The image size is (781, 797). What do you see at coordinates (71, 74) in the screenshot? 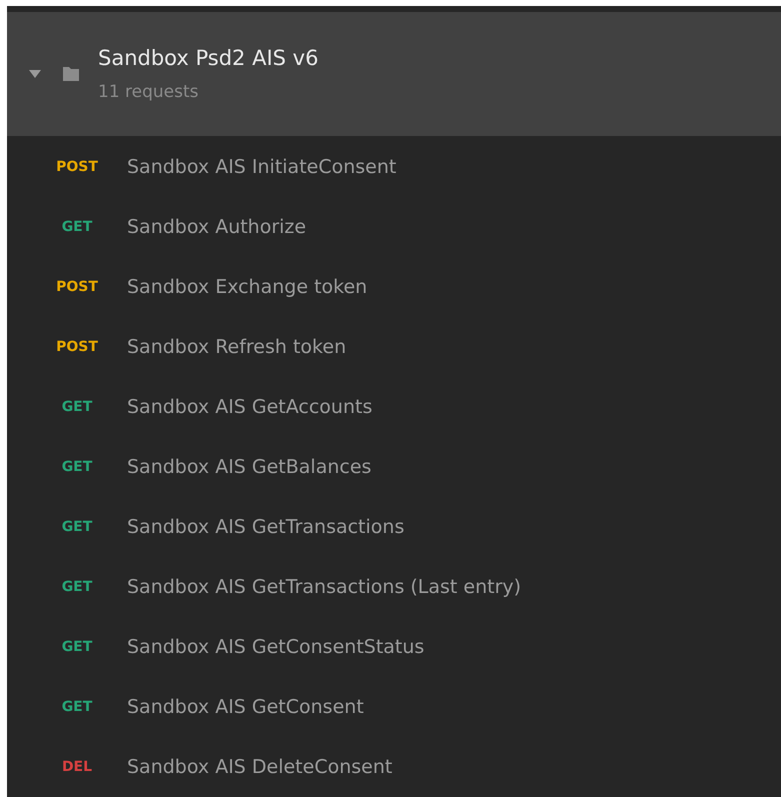
I see `folder-icon` at bounding box center [71, 74].